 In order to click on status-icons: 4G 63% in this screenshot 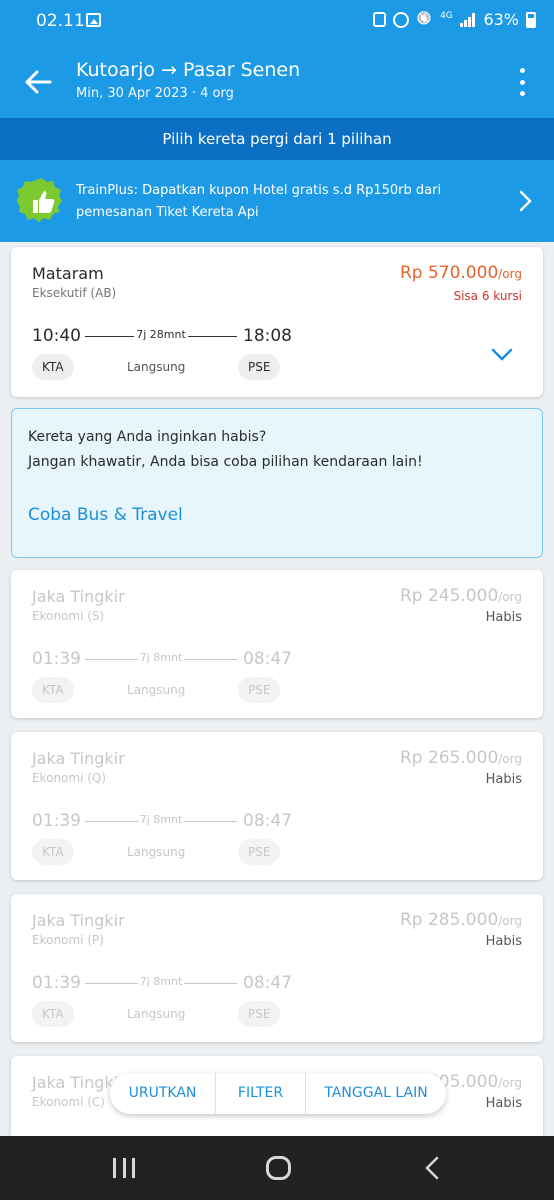, I will do `click(454, 19)`.